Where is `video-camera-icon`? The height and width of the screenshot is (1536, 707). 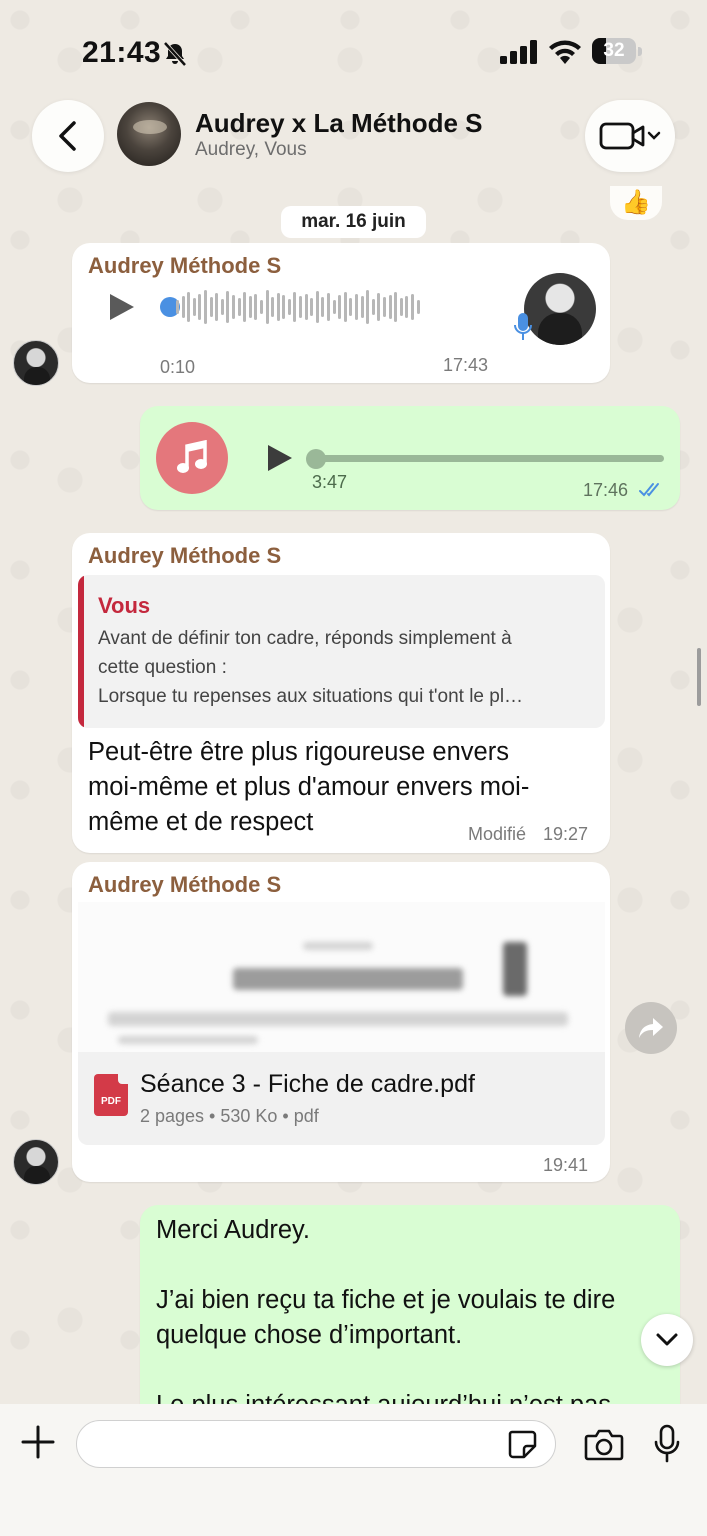 video-camera-icon is located at coordinates (630, 136).